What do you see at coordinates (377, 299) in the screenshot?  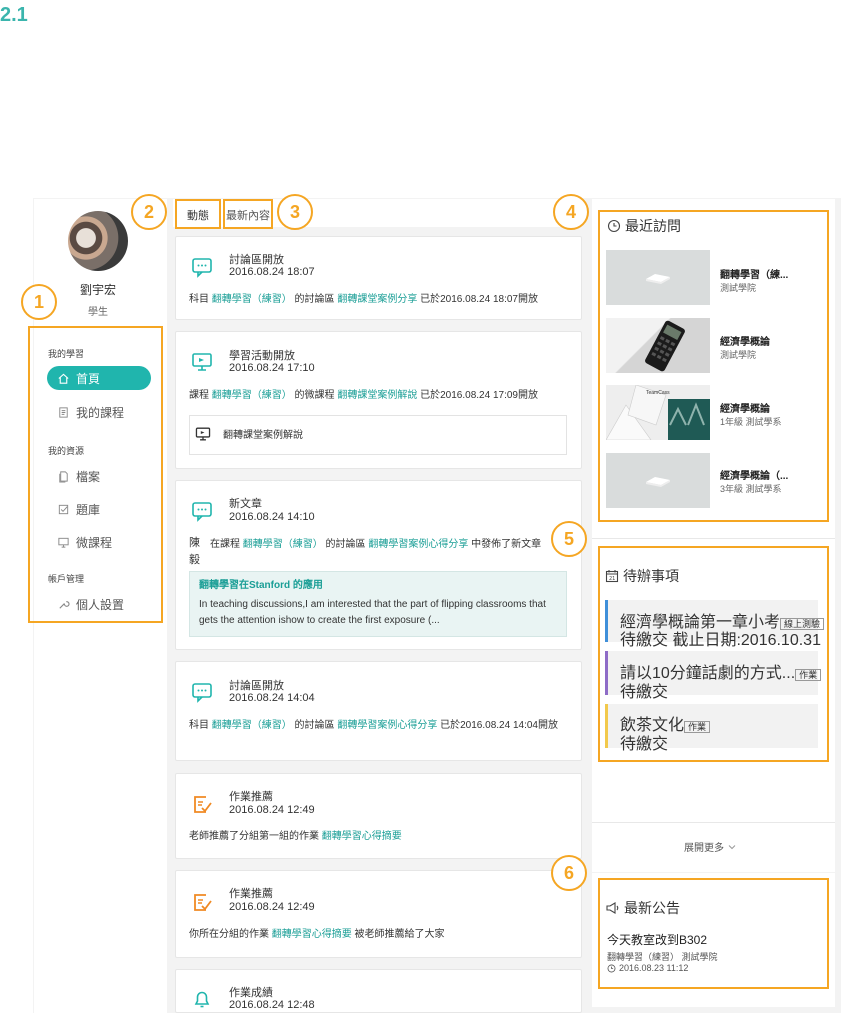 I see `forum-link: 翻轉課堂案例分享` at bounding box center [377, 299].